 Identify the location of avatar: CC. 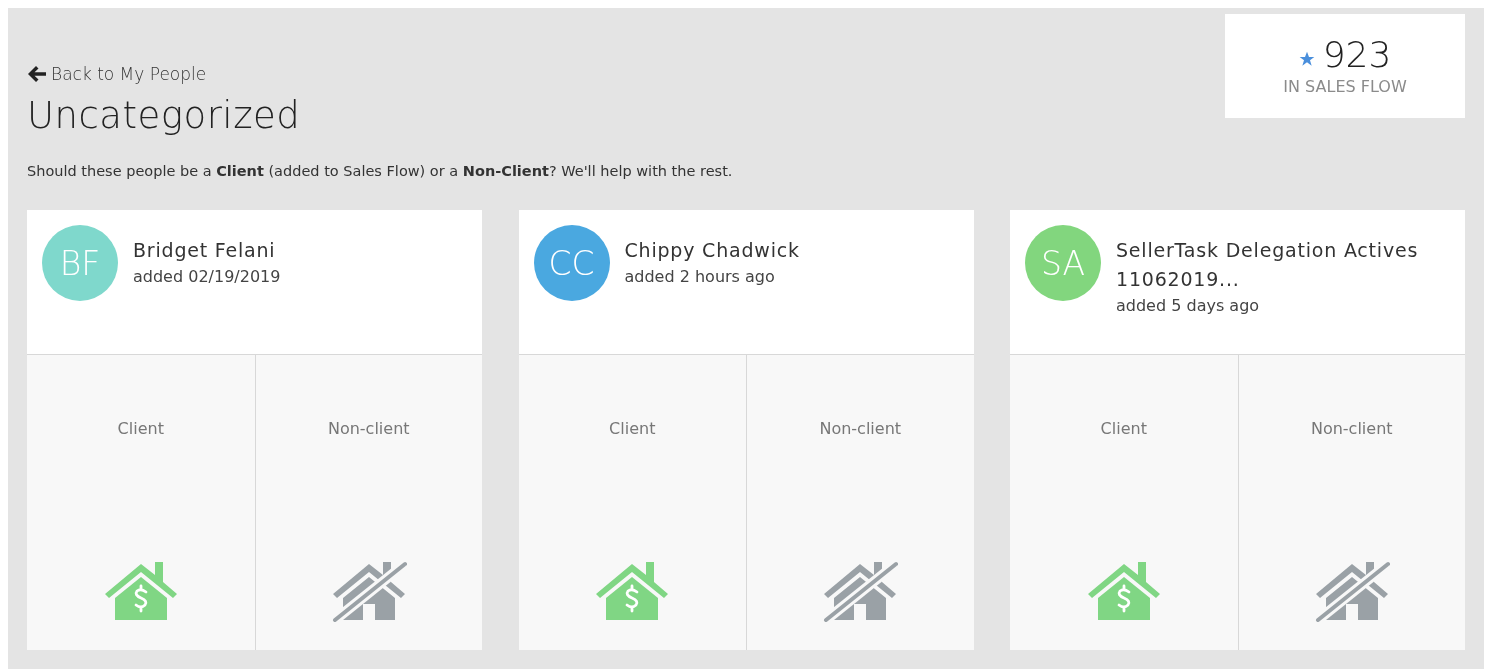
(571, 263).